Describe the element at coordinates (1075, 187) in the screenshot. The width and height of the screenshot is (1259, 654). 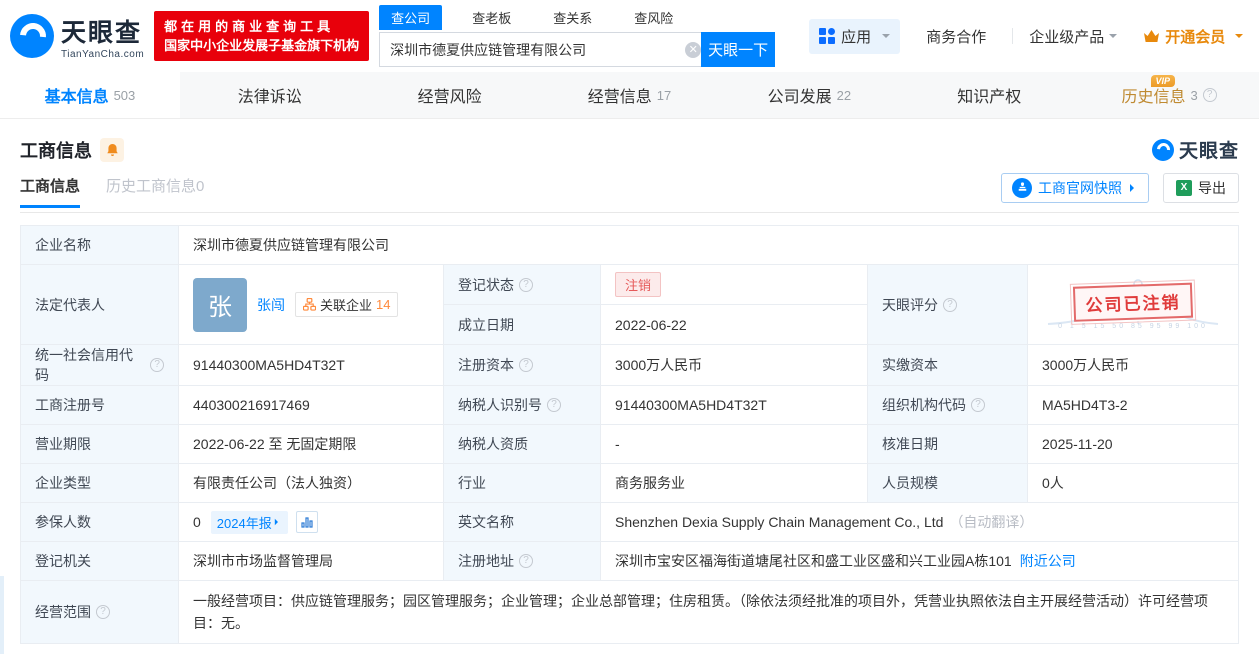
I see `official-snapshot-button: 工商官网快照` at that location.